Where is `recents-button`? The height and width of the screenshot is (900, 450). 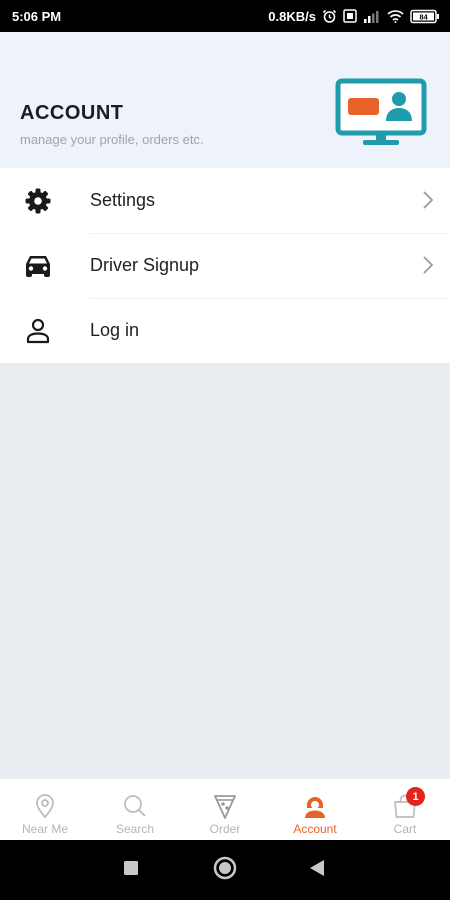 recents-button is located at coordinates (131, 870).